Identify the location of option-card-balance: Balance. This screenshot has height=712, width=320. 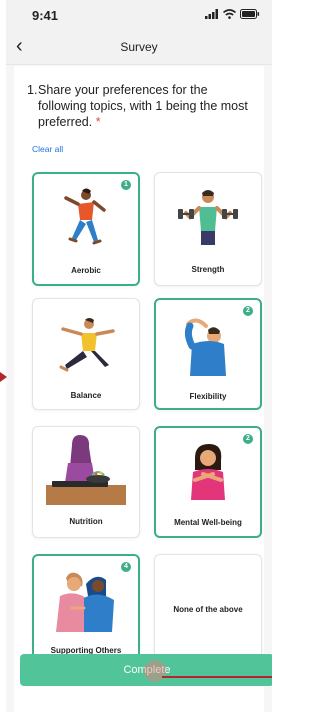
(86, 354).